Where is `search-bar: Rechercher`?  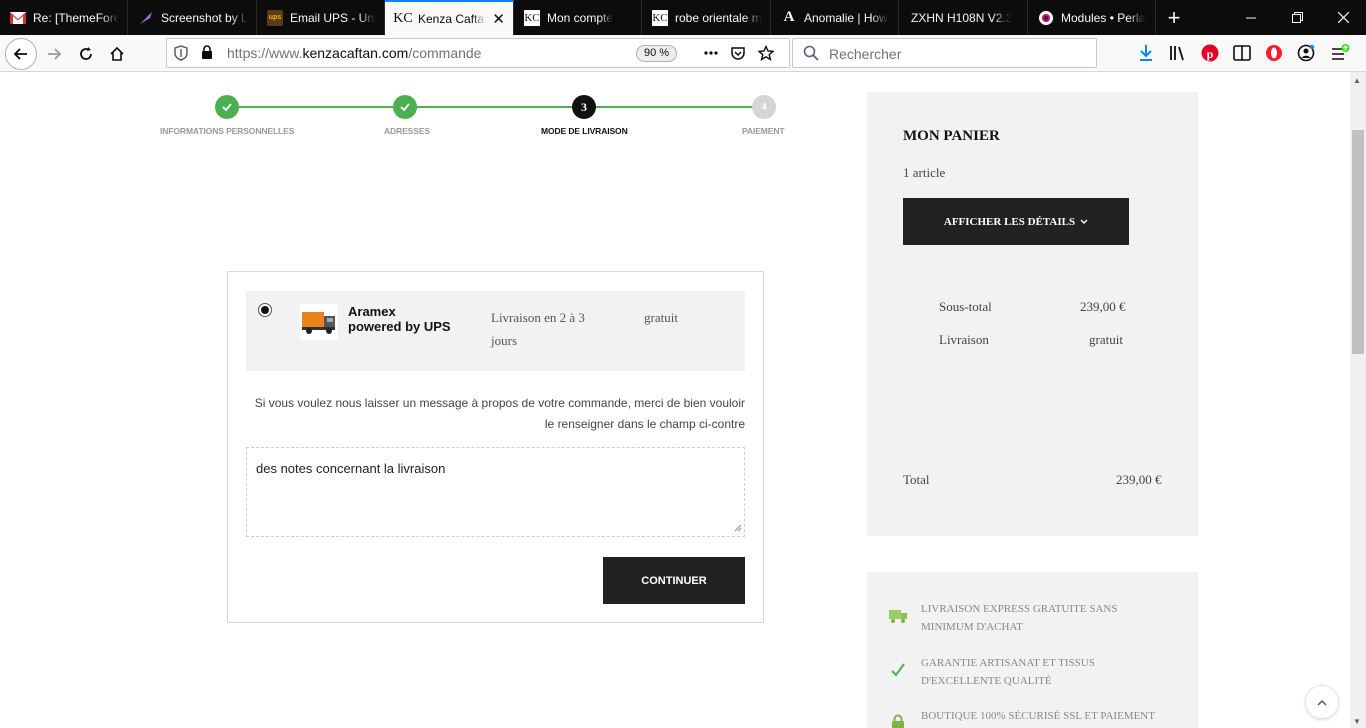
search-bar: Rechercher is located at coordinates (944, 53).